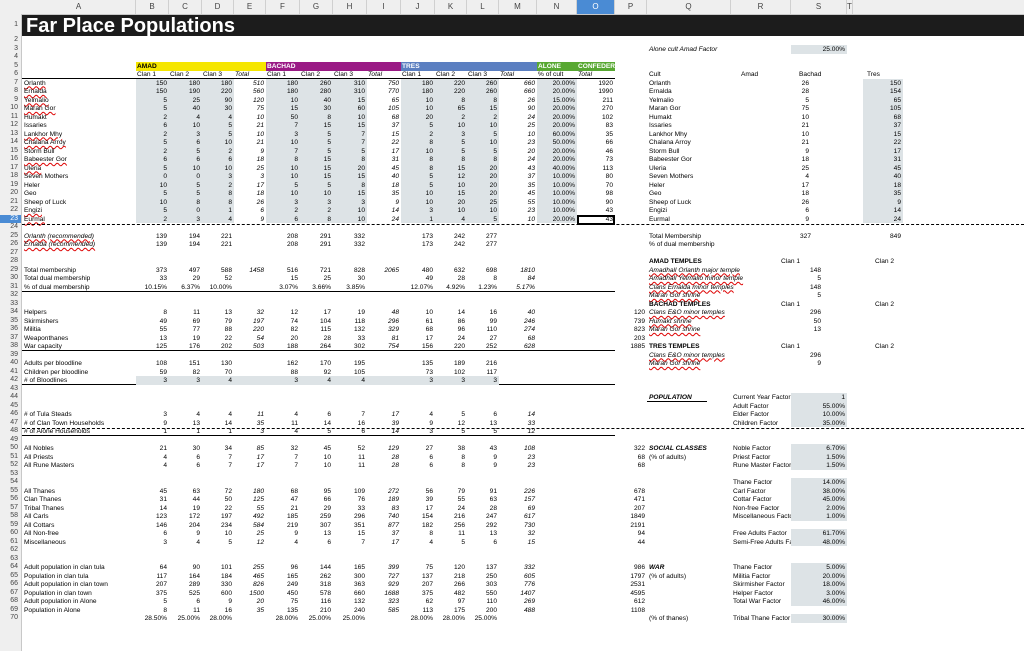  Describe the element at coordinates (10, 567) in the screenshot. I see `row-header-64: 64` at that location.